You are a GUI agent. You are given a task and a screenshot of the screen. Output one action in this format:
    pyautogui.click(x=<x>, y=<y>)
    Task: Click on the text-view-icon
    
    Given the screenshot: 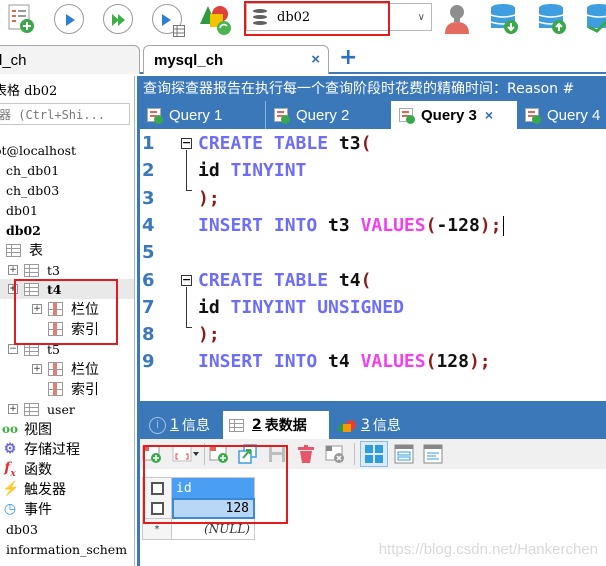 What is the action you would take?
    pyautogui.click(x=433, y=454)
    